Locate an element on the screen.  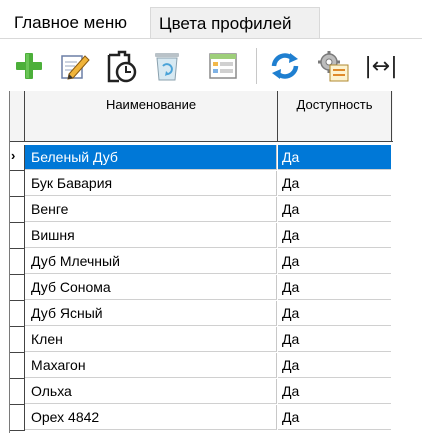
tab-label: Цвета профилей is located at coordinates (225, 23).